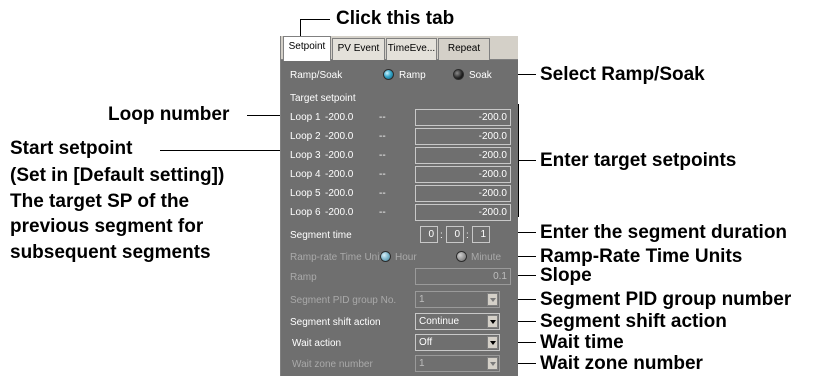 The width and height of the screenshot is (821, 376). What do you see at coordinates (463, 174) in the screenshot?
I see `loop-4-target-input: -200.0` at bounding box center [463, 174].